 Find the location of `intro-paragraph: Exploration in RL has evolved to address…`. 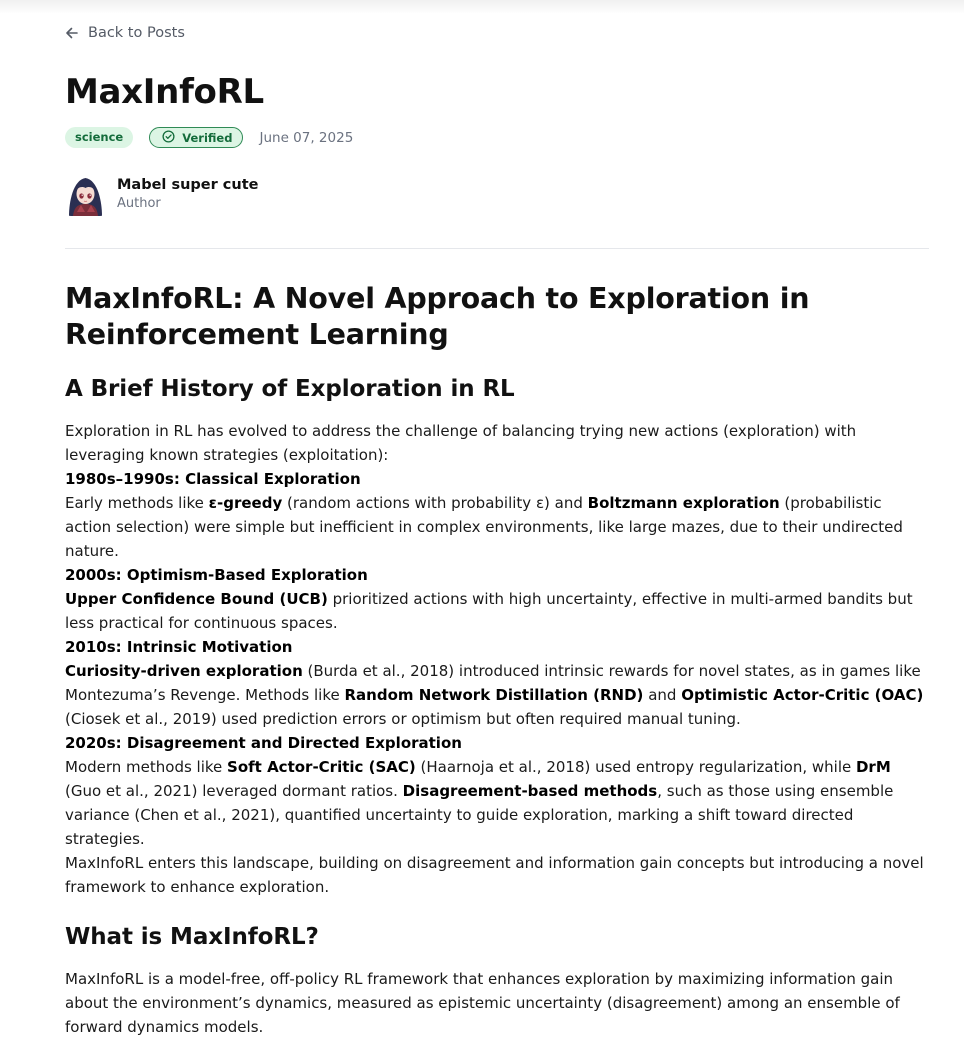

intro-paragraph: Exploration in RL has evolved to address… is located at coordinates (461, 443).